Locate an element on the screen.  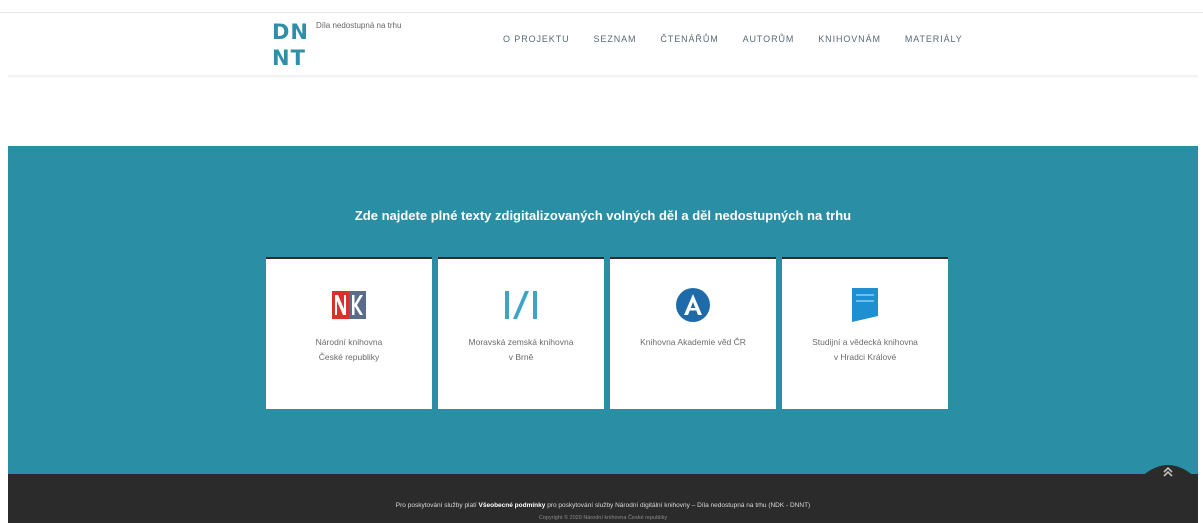
library-card-nk: Národní knihovna České republiky is located at coordinates (349, 333).